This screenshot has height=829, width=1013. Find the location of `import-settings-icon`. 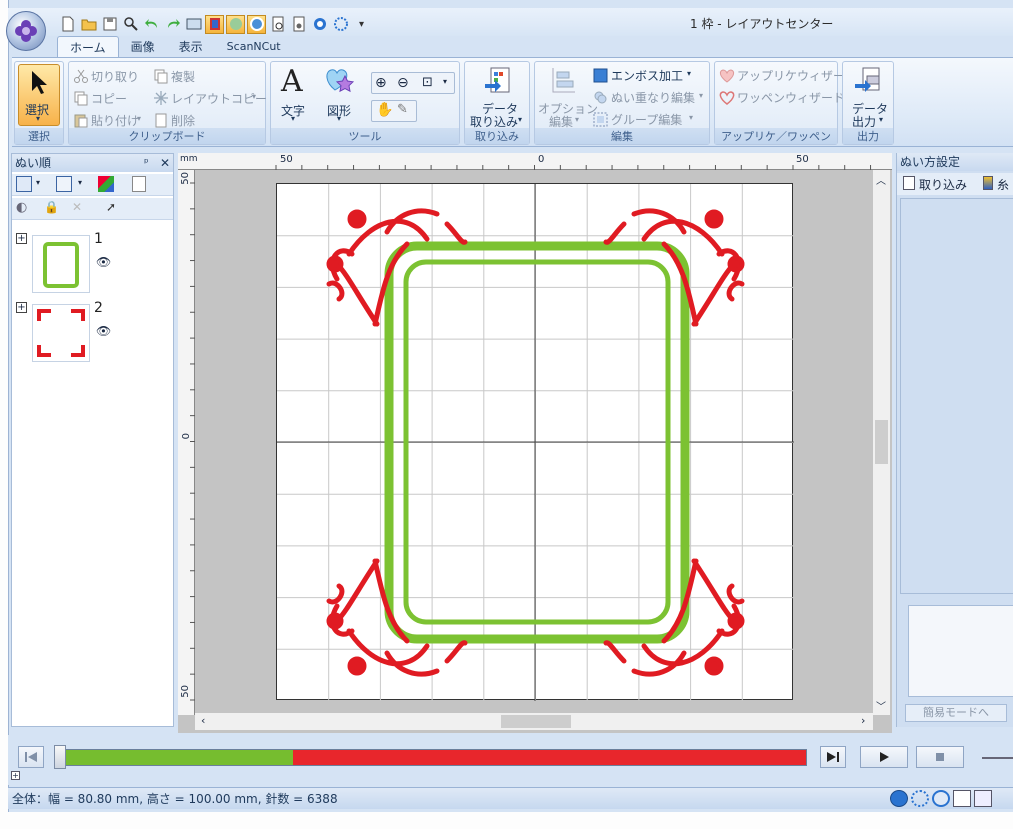

import-settings-icon is located at coordinates (909, 183).